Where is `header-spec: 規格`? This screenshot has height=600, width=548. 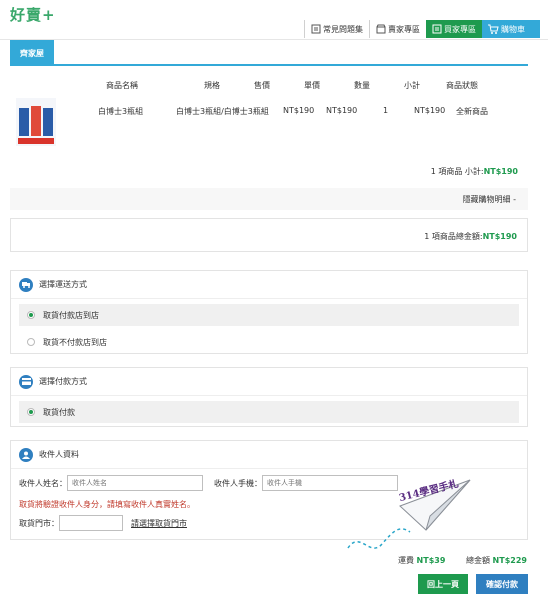
header-spec: 規格 is located at coordinates (212, 85).